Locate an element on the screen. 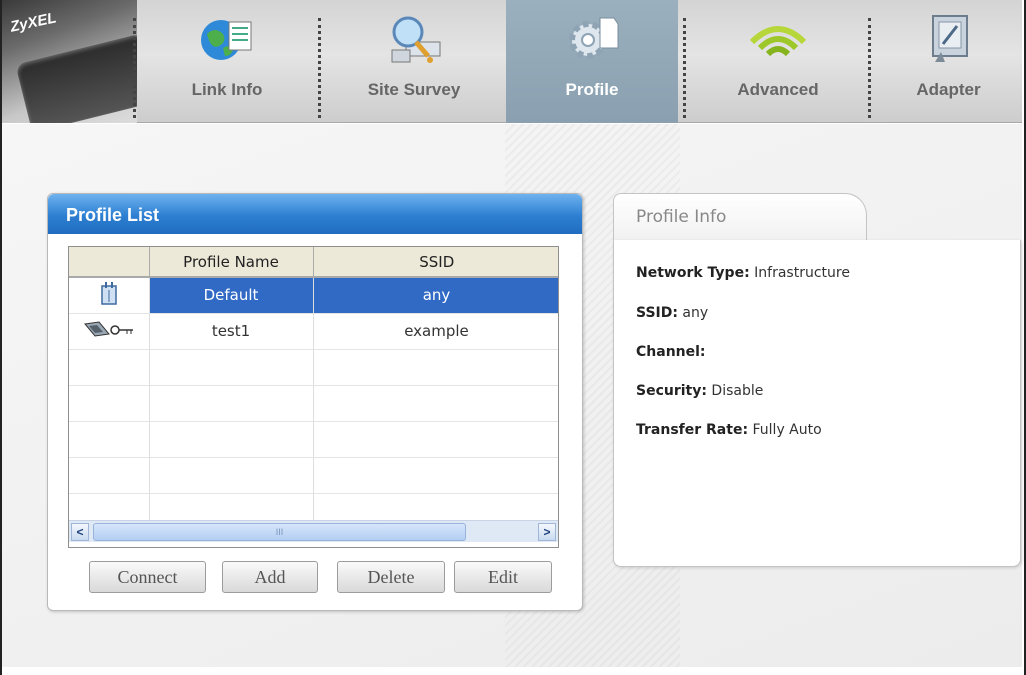  horizontal-scrollbar: < III > is located at coordinates (313, 531).